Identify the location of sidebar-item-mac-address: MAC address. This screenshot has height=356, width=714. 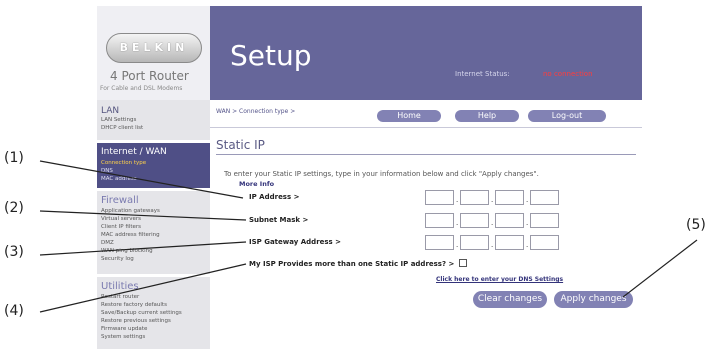
(119, 179).